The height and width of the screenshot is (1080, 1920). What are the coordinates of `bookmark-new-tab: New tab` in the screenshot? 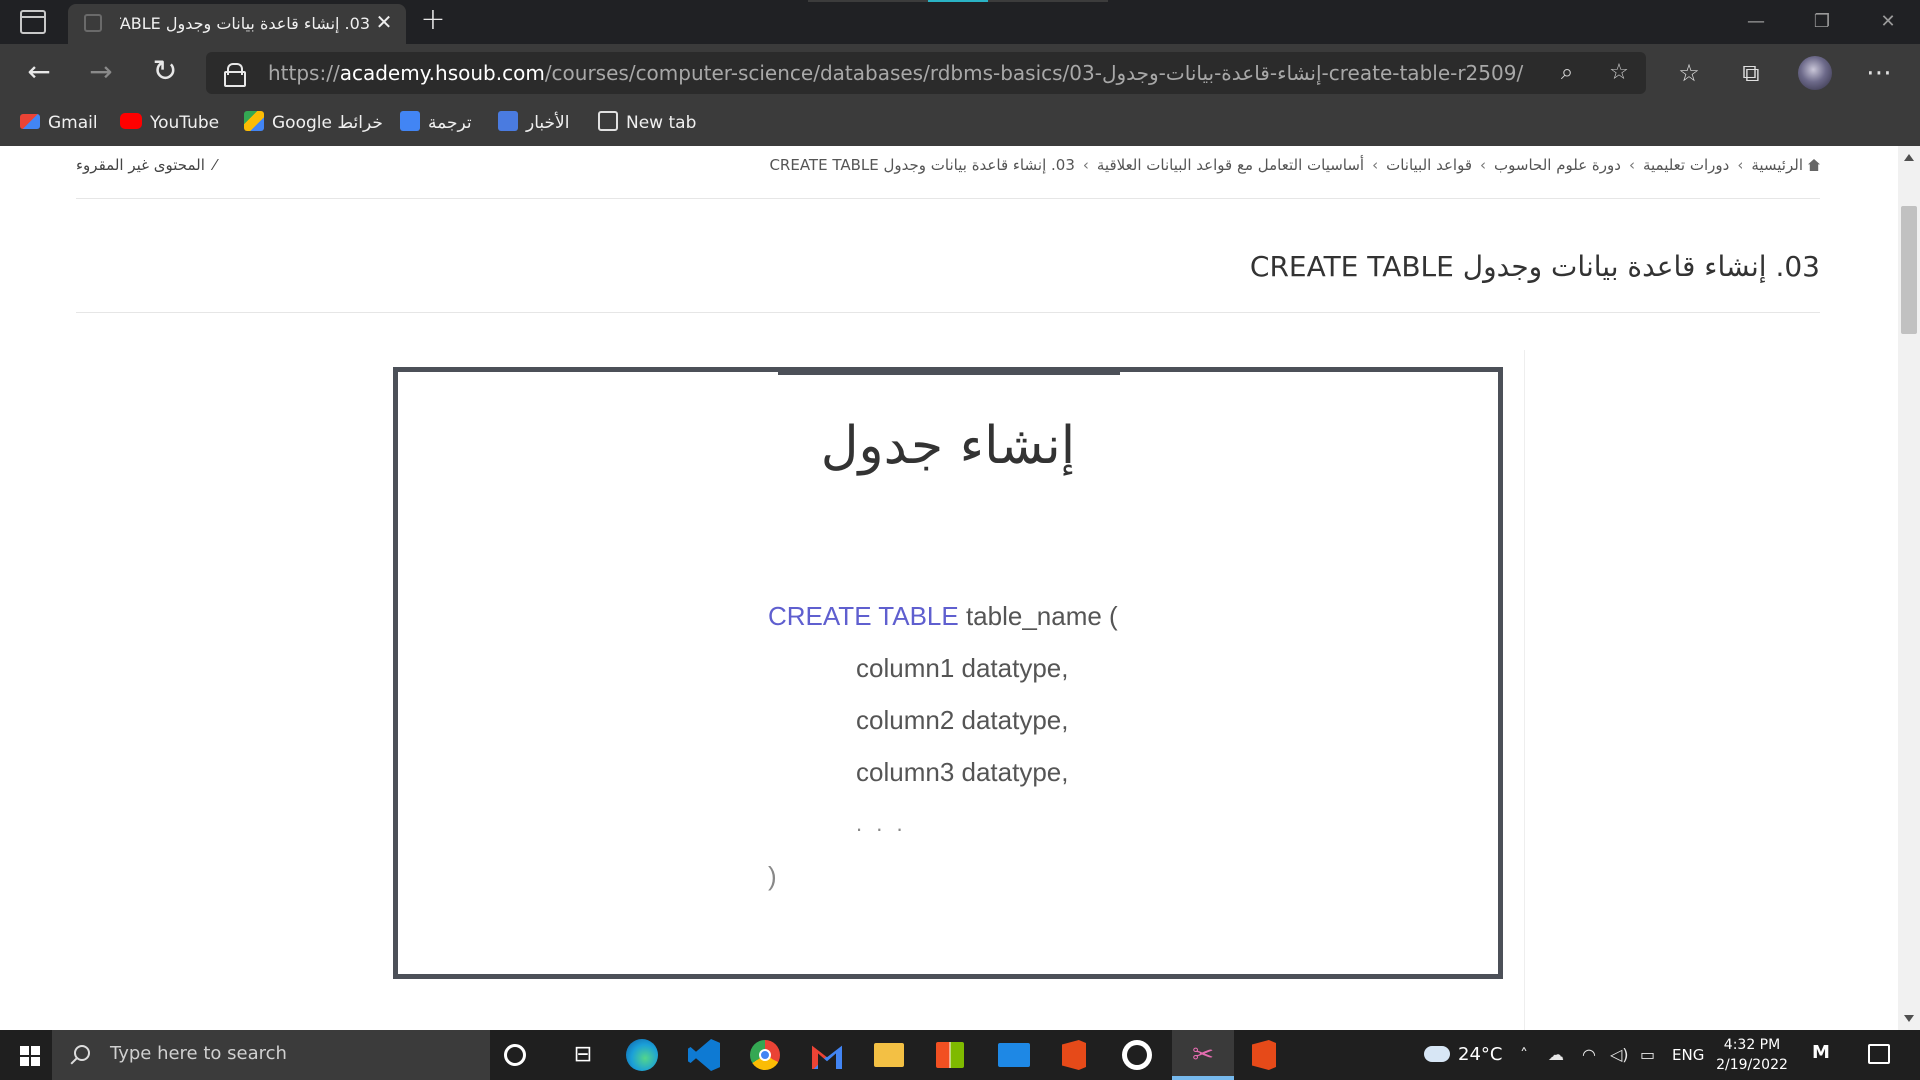 It's located at (647, 123).